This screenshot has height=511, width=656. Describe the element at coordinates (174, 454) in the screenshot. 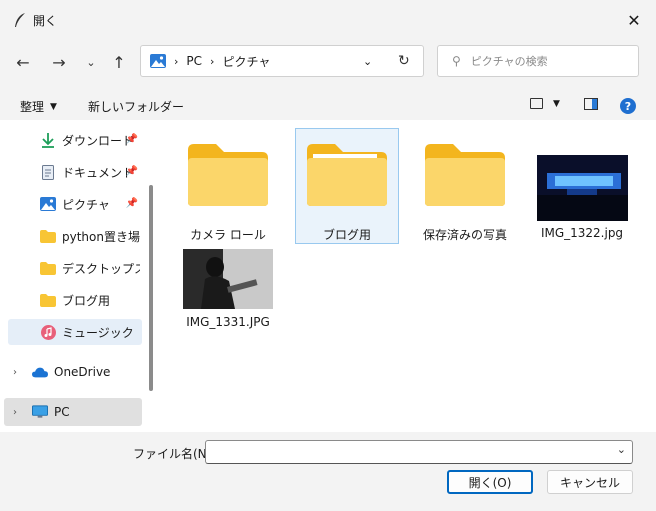

I see `filename-label: ファイル名(N):` at that location.